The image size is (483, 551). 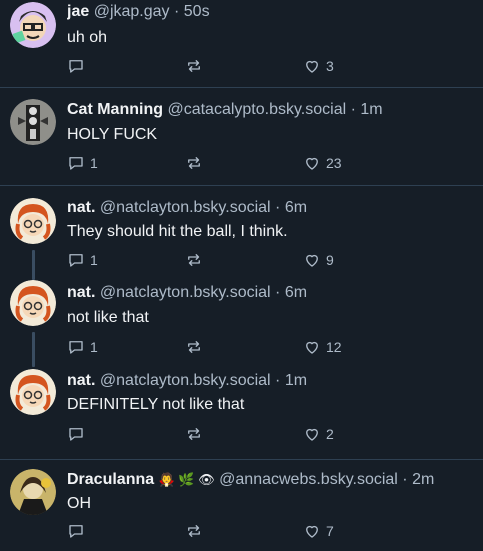 What do you see at coordinates (186, 479) in the screenshot?
I see `name-emoji: 🧛 🌿 👁` at bounding box center [186, 479].